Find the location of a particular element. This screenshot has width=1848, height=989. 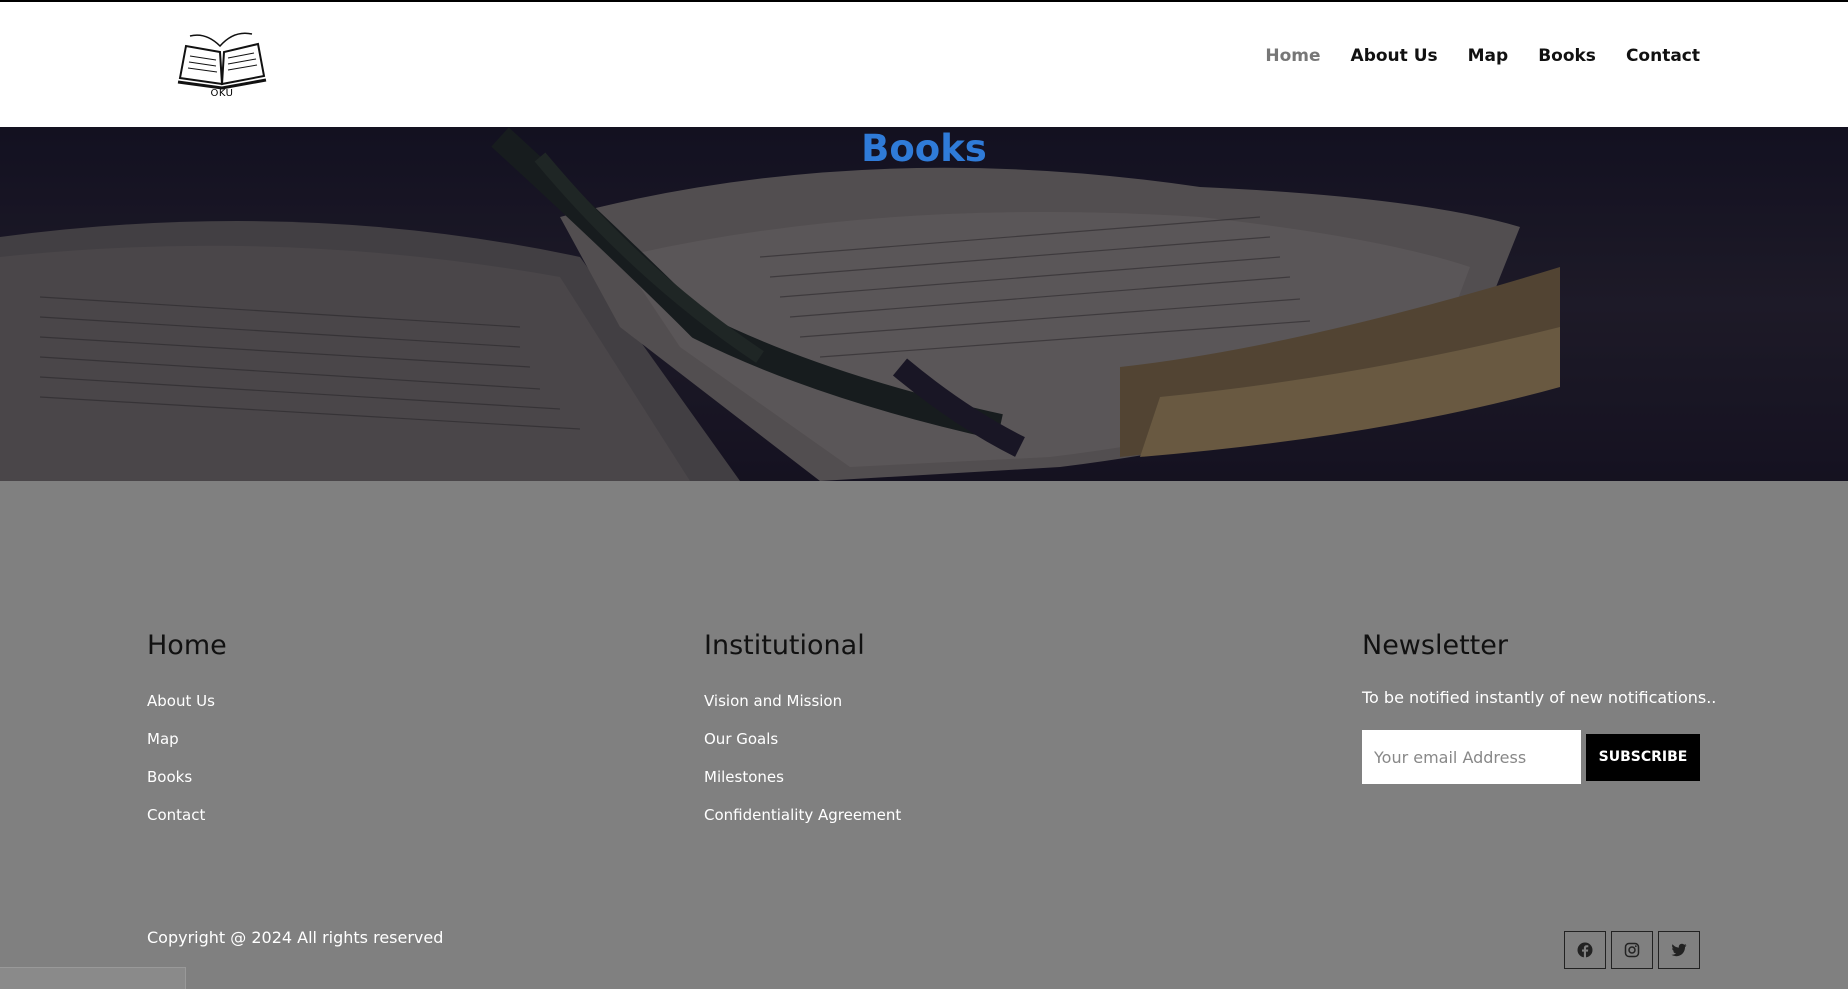

instagram-button is located at coordinates (1632, 950).